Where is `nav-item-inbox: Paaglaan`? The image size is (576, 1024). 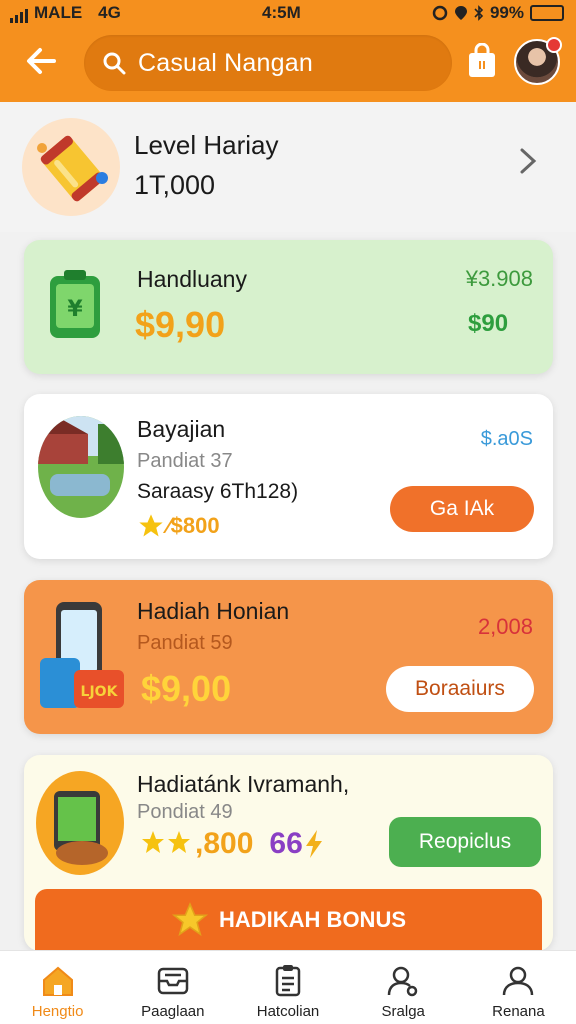
nav-item-inbox: Paaglaan is located at coordinates (172, 987).